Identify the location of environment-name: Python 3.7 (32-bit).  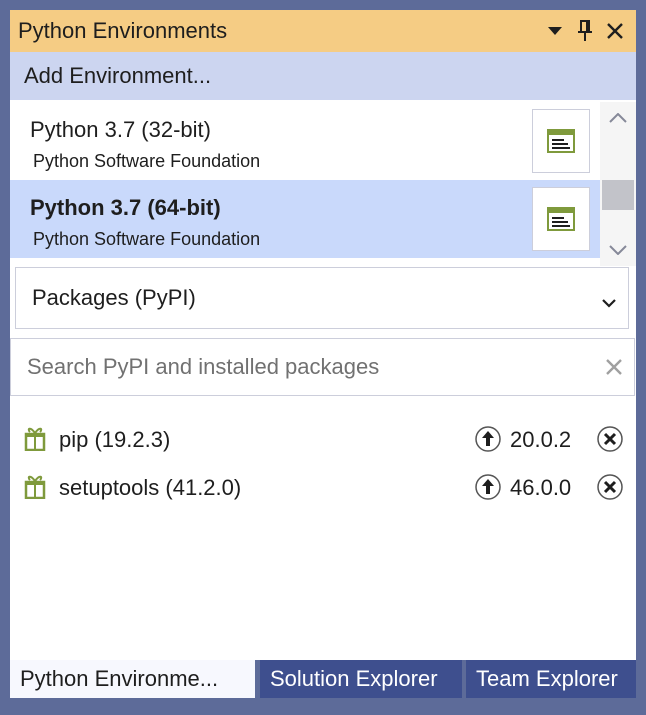
(120, 129).